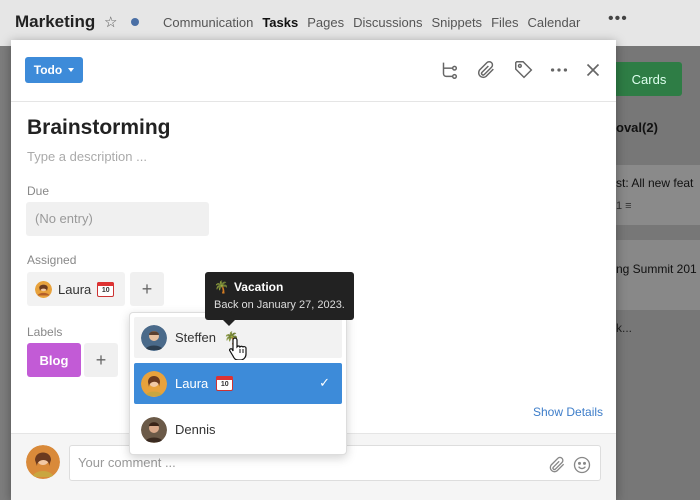 The image size is (700, 500). What do you see at coordinates (208, 22) in the screenshot?
I see `nav-communication: Communication` at bounding box center [208, 22].